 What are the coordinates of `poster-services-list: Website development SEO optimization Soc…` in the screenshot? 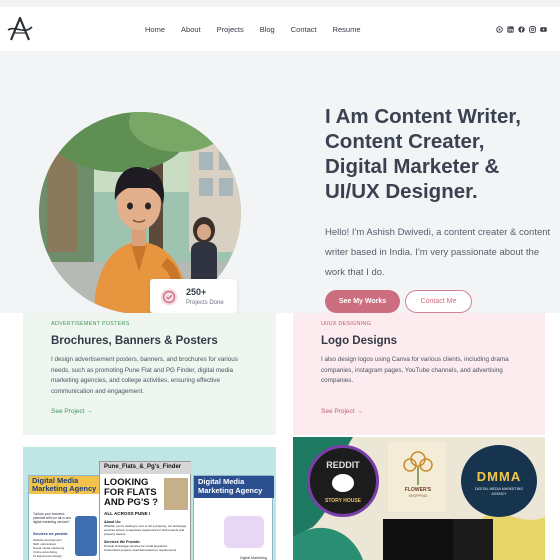 It's located at (49, 548).